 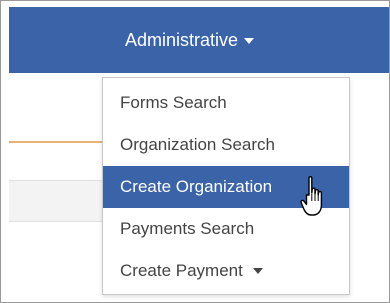 I want to click on hand-pointer-icon, so click(x=311, y=196).